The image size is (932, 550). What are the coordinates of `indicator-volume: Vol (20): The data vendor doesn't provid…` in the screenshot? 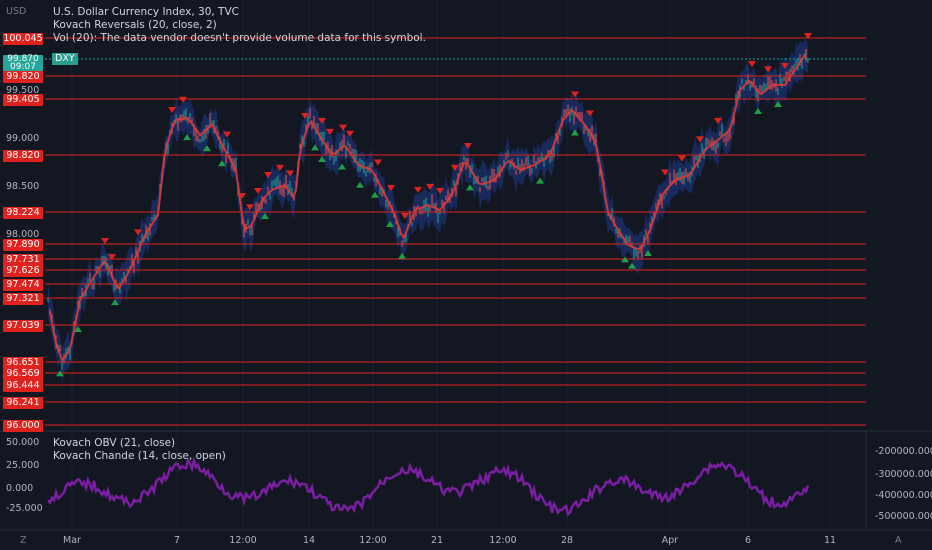 It's located at (239, 38).